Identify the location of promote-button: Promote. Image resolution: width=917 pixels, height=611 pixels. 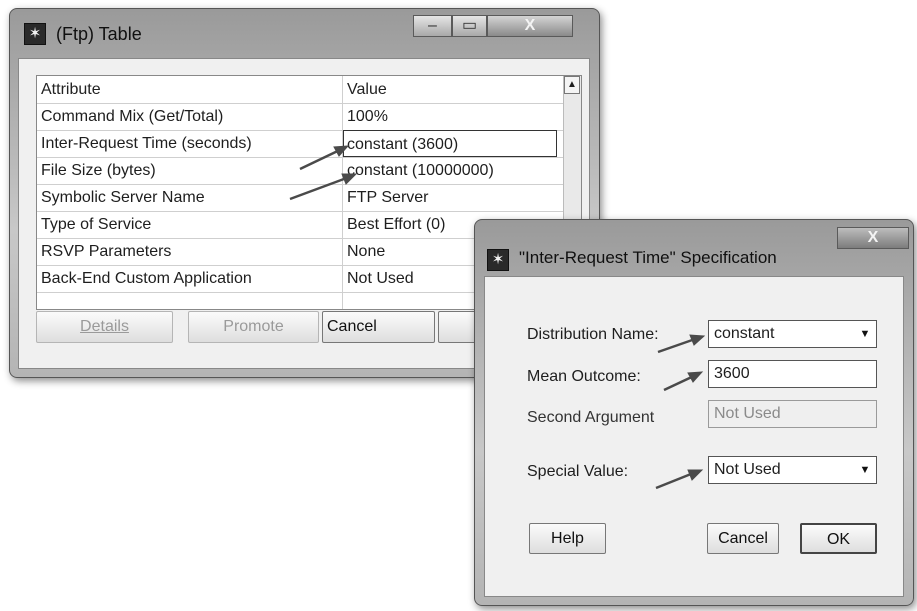
(253, 327).